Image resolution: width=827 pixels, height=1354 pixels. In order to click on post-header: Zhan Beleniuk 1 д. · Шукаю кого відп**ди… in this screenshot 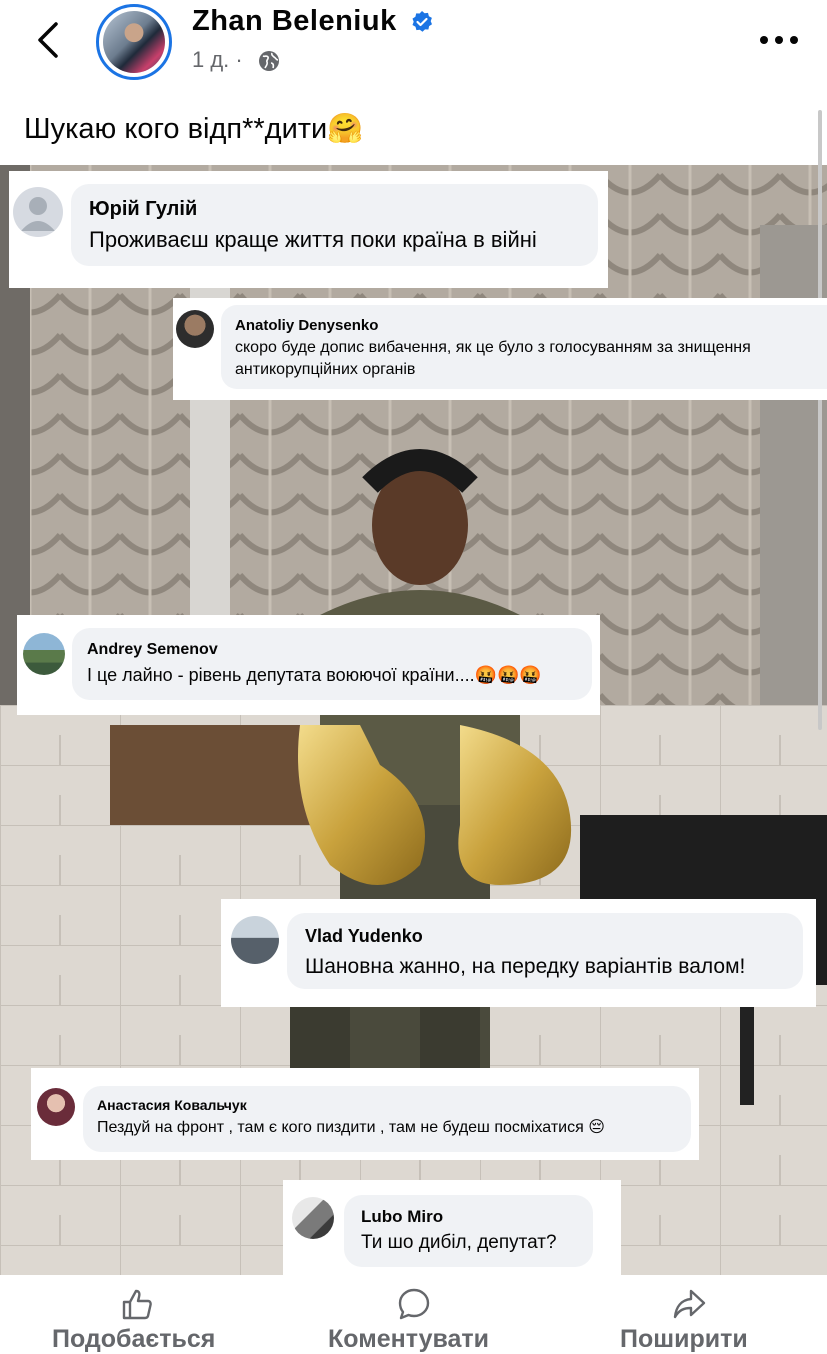, I will do `click(413, 72)`.